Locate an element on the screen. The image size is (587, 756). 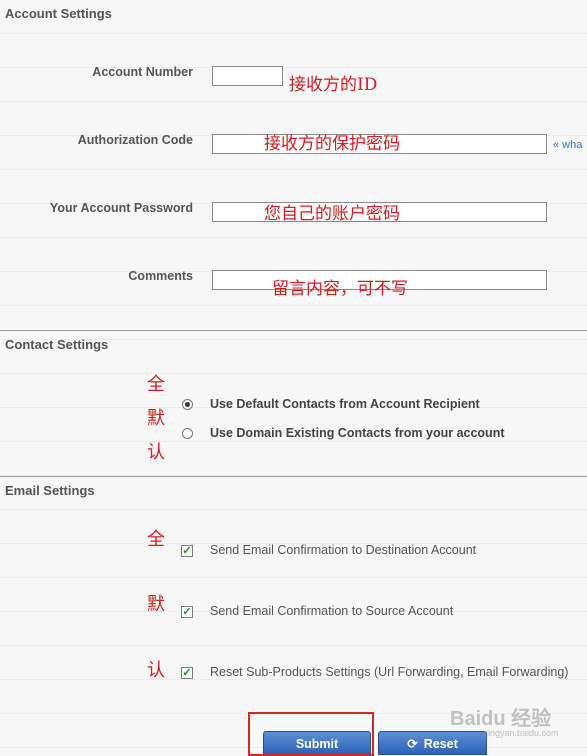
comments-label: Comments is located at coordinates (160, 276).